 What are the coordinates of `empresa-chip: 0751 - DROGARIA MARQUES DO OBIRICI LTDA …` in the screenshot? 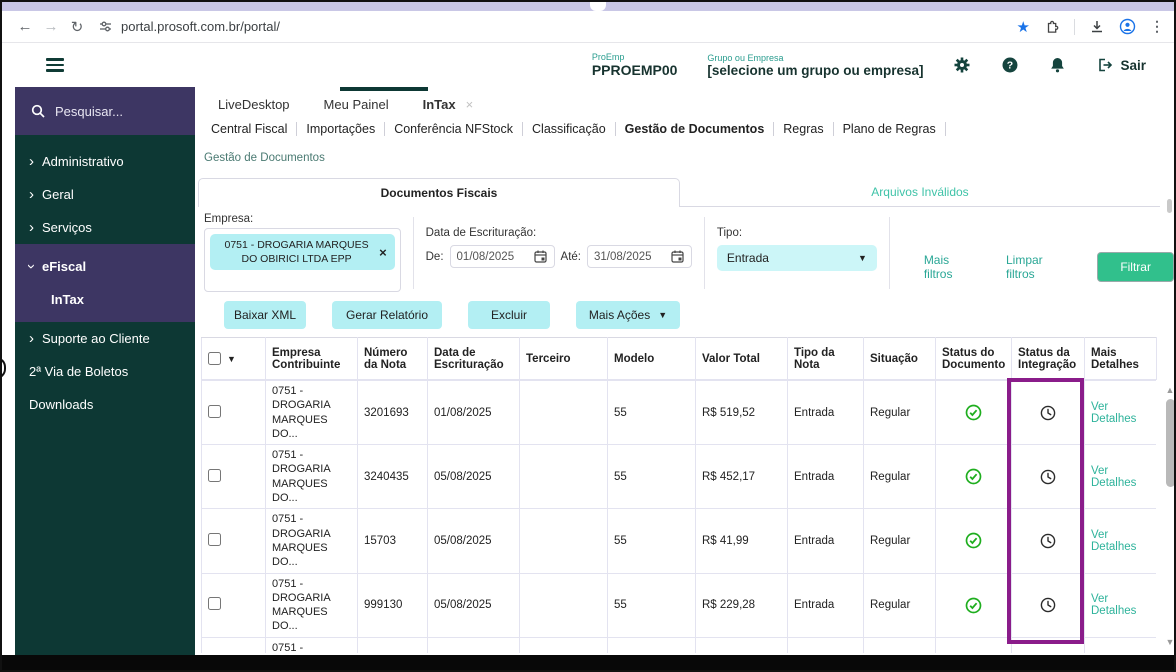 It's located at (302, 252).